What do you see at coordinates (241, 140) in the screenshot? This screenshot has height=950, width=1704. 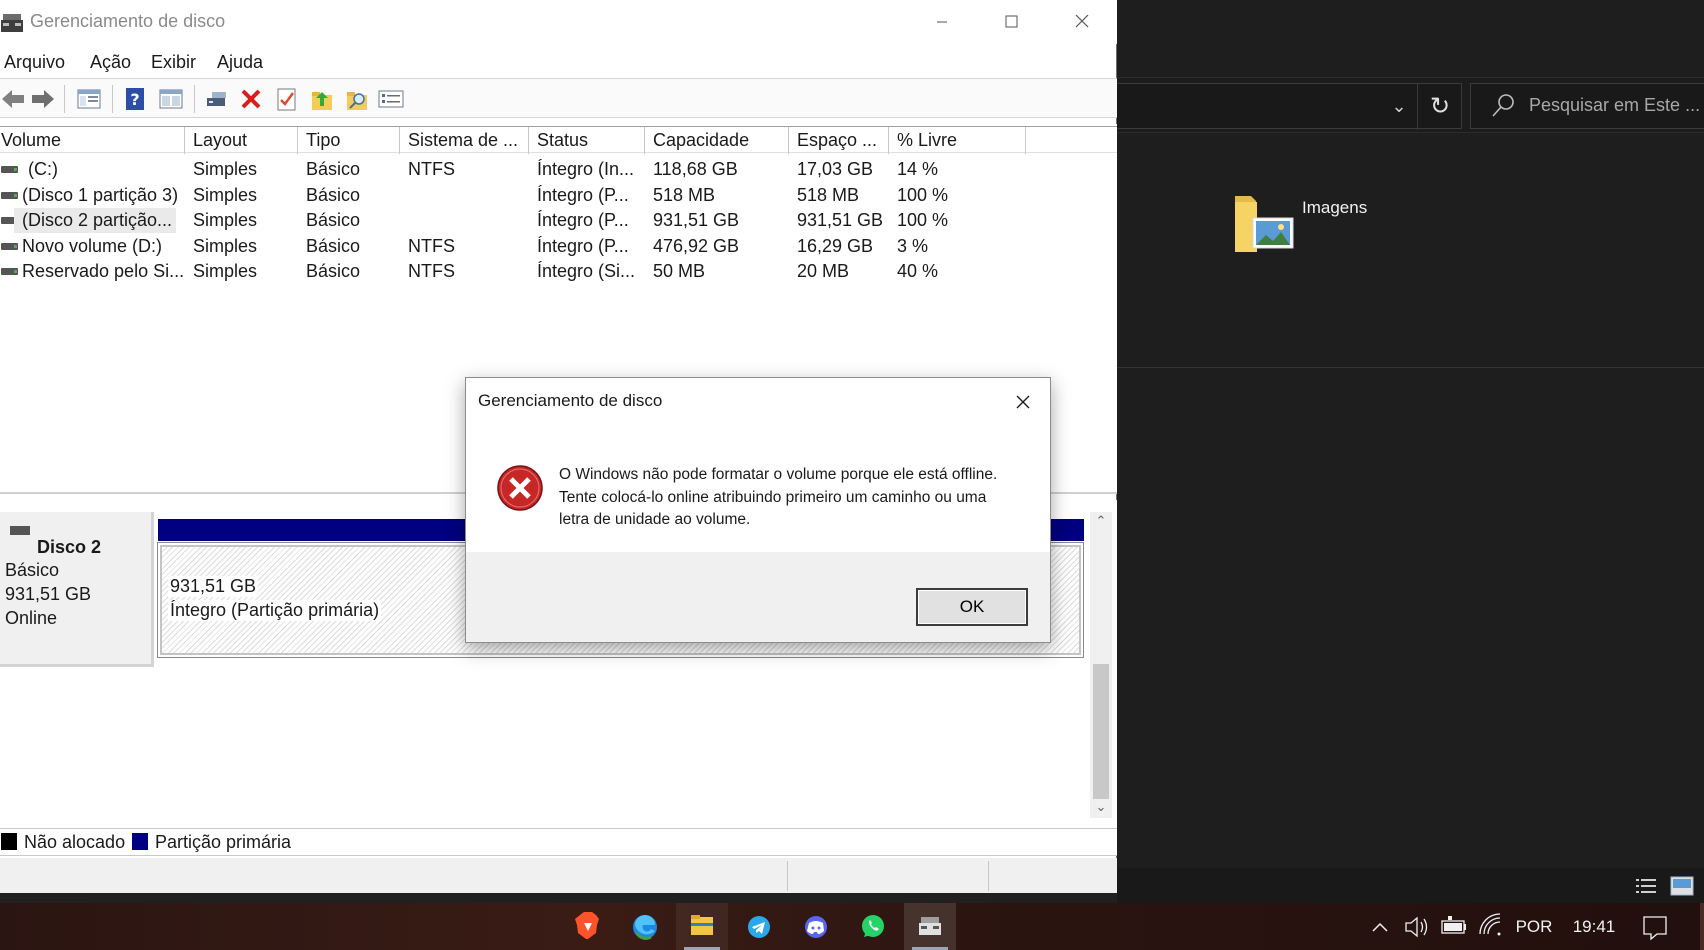 I see `column-layout: Layout` at bounding box center [241, 140].